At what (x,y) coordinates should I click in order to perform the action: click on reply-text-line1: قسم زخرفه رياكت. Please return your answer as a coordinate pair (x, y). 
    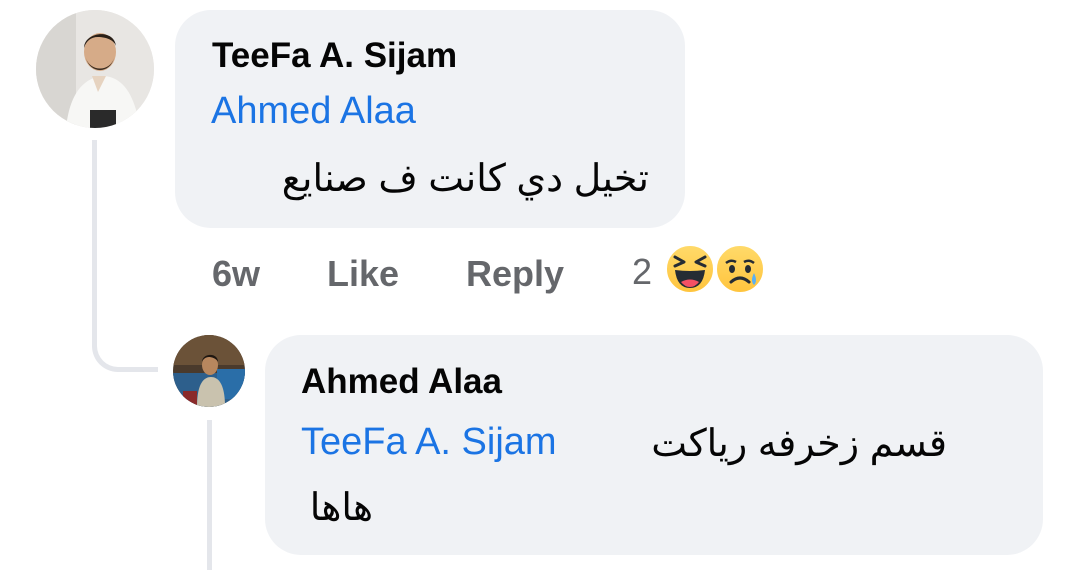
    Looking at the image, I should click on (799, 444).